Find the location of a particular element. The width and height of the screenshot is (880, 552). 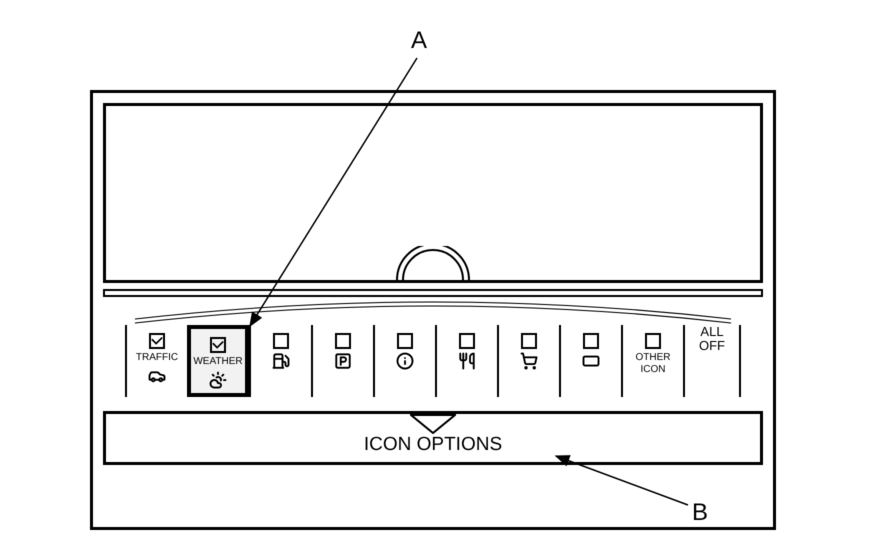

option-label: OTHER ICON is located at coordinates (653, 364).